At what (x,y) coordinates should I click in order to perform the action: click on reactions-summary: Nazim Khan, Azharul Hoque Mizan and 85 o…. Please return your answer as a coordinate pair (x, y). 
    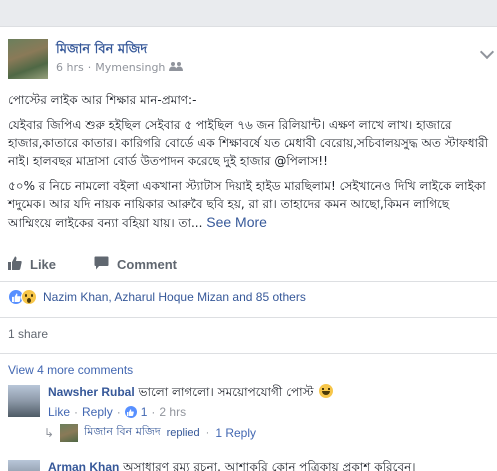
    Looking at the image, I should click on (157, 297).